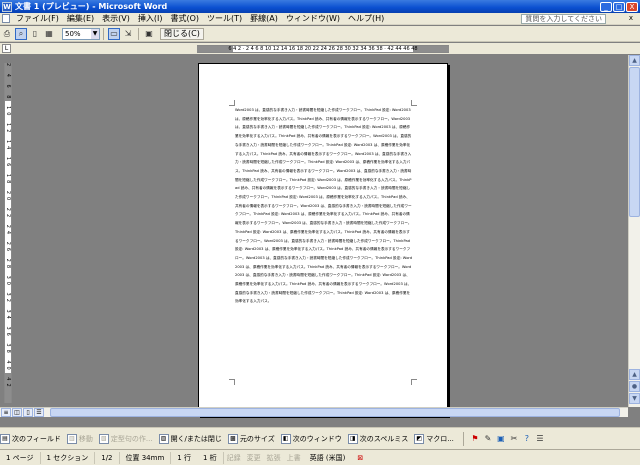 This screenshot has height=465, width=640. What do you see at coordinates (128, 34) in the screenshot?
I see `shrink-to-fit-icon: ⇲` at bounding box center [128, 34].